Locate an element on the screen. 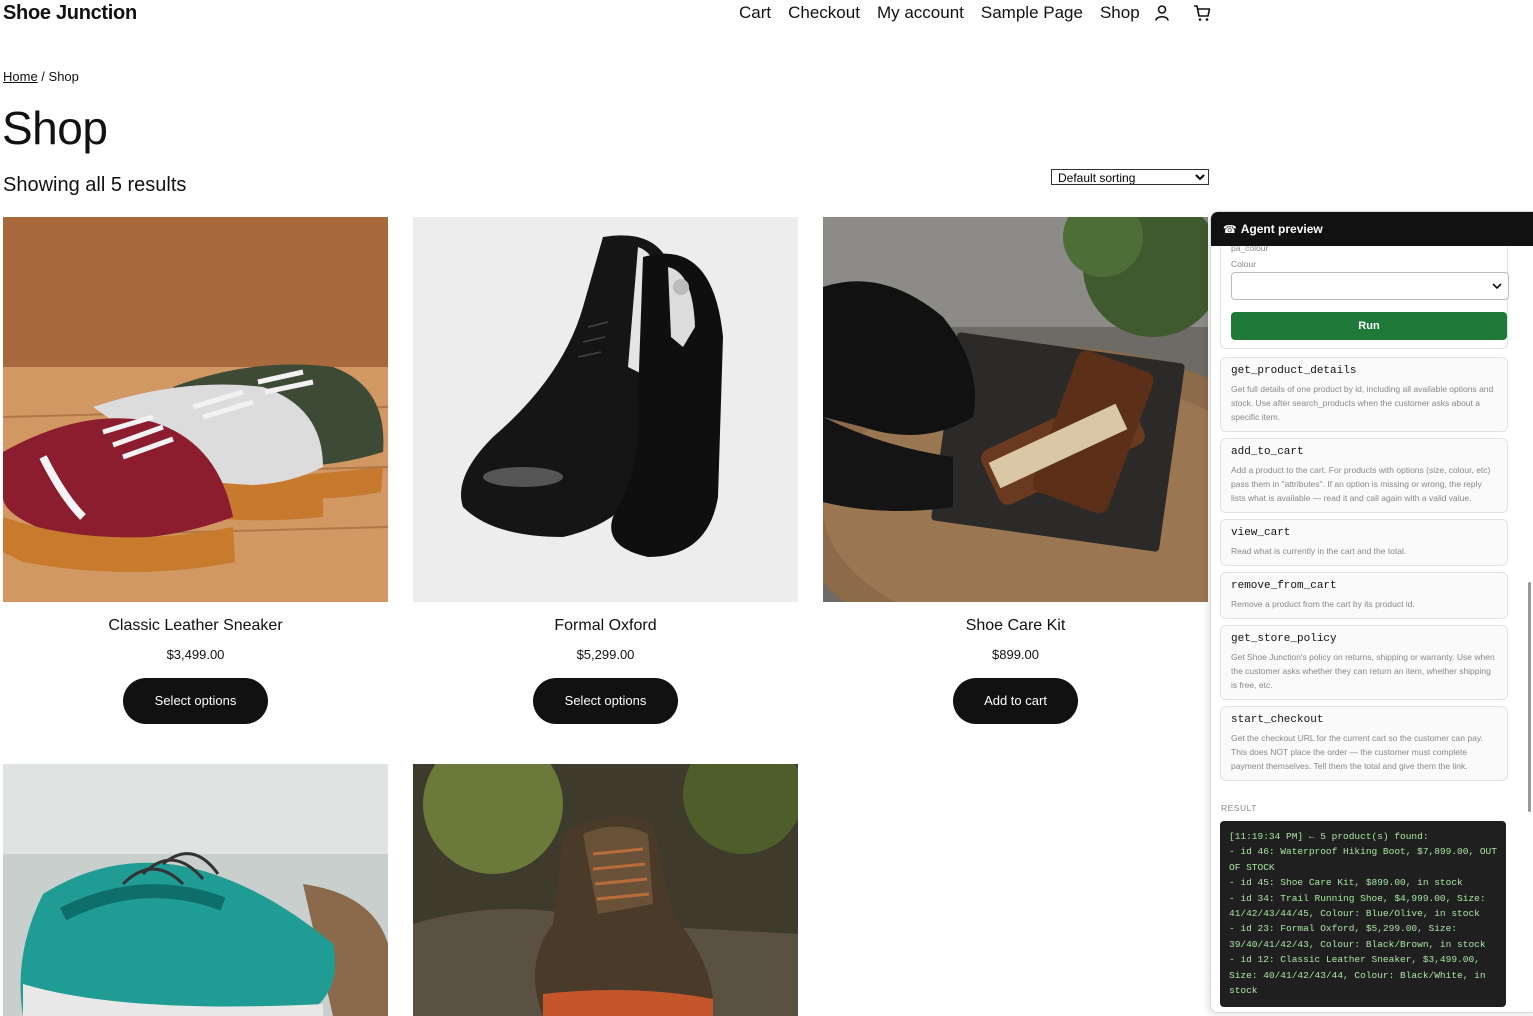 The width and height of the screenshot is (1533, 1016). attr-label: Colour is located at coordinates (1244, 264).